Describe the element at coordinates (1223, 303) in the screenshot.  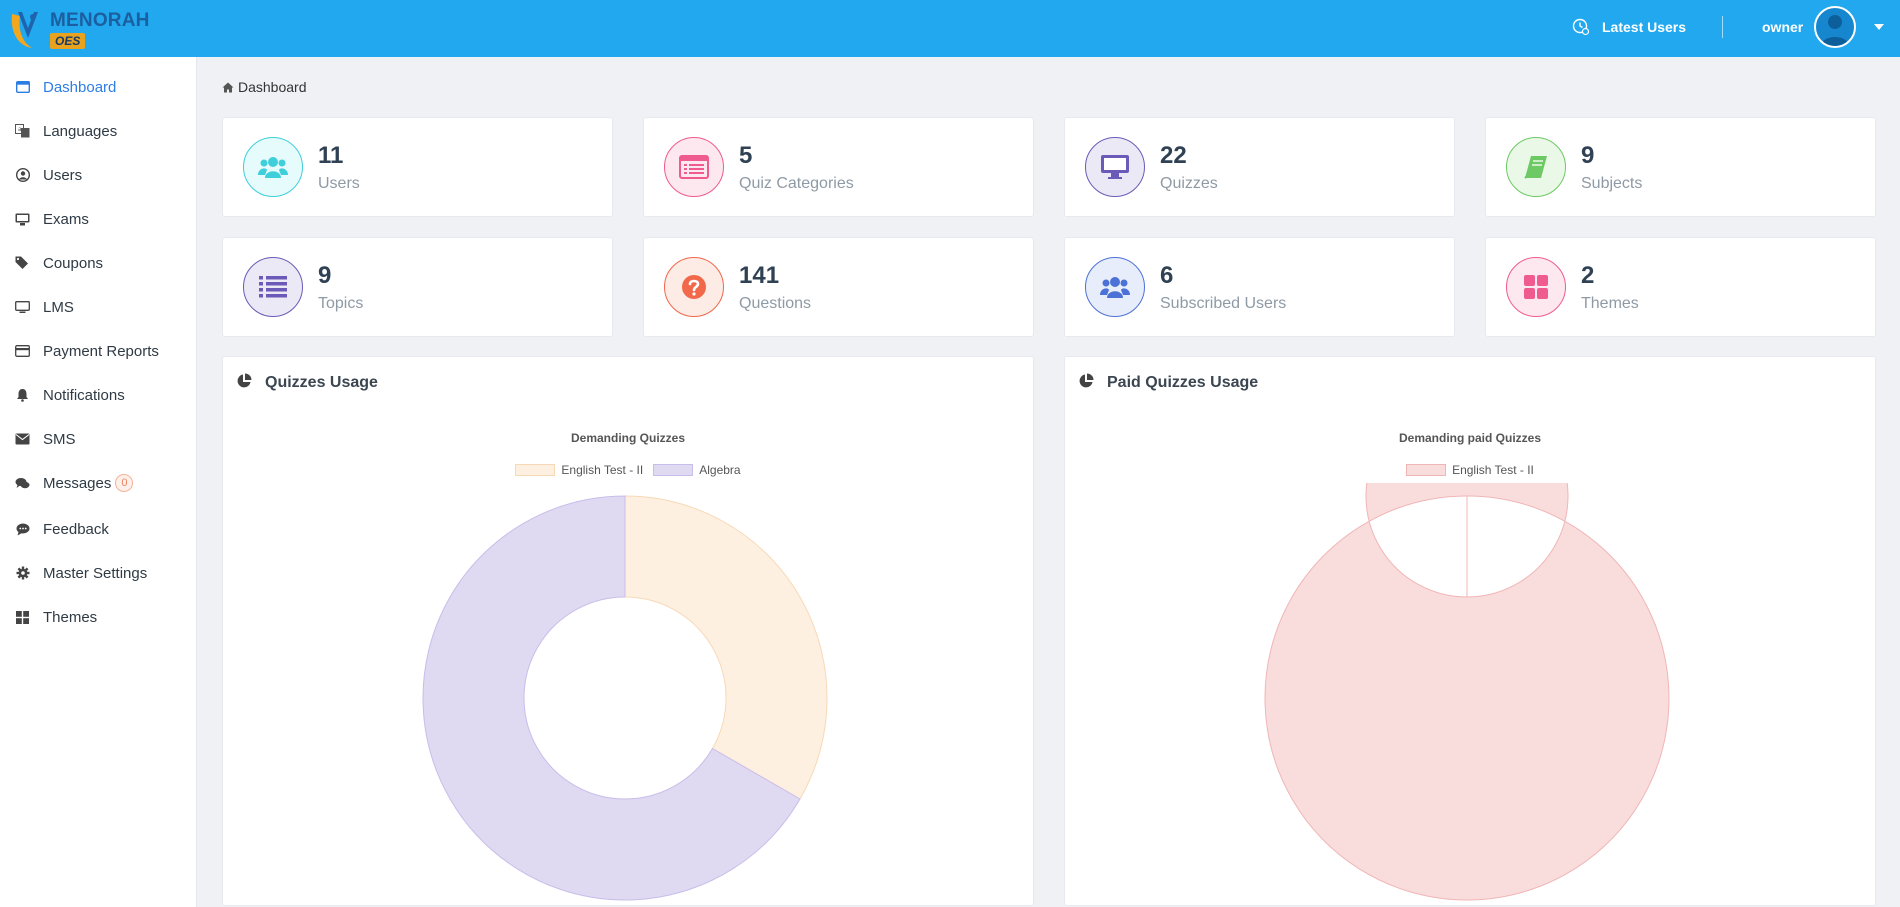
I see `stat-label: Subscribed Users` at that location.